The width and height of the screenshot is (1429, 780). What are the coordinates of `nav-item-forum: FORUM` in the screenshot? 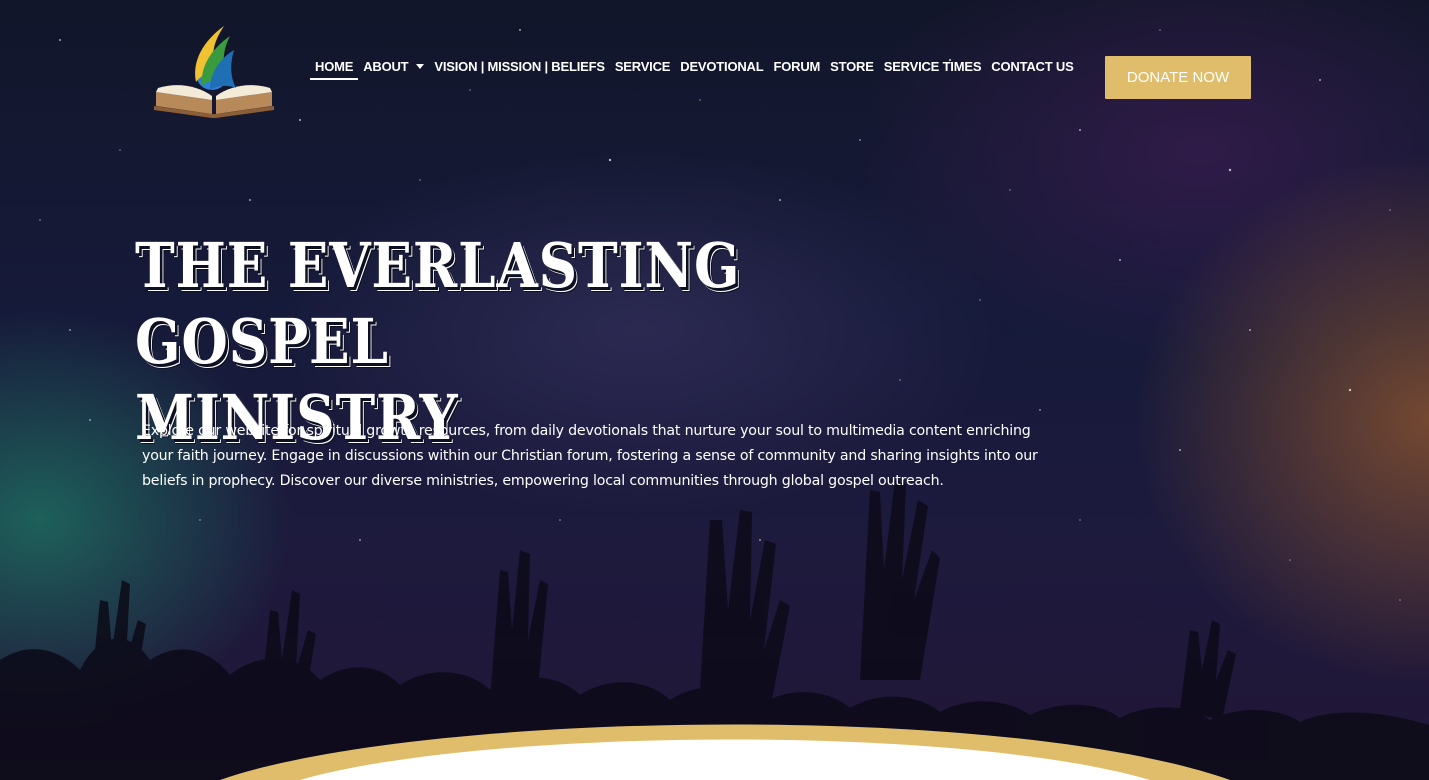 It's located at (796, 69).